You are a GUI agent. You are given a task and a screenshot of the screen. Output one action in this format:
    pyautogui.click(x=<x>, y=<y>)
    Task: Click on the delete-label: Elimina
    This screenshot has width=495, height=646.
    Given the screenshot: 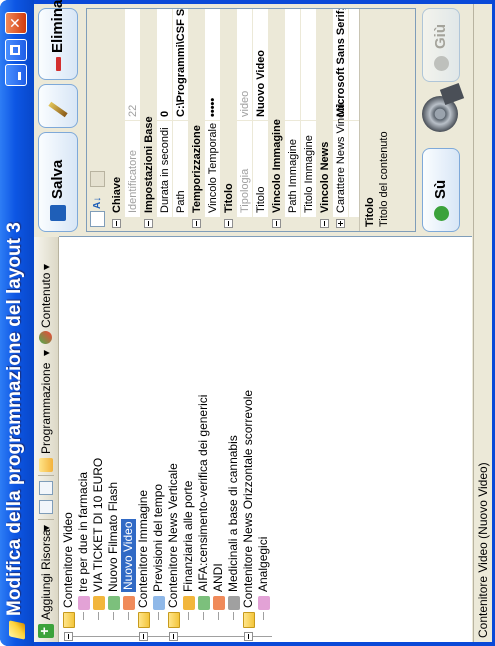 What is the action you would take?
    pyautogui.click(x=57, y=26)
    